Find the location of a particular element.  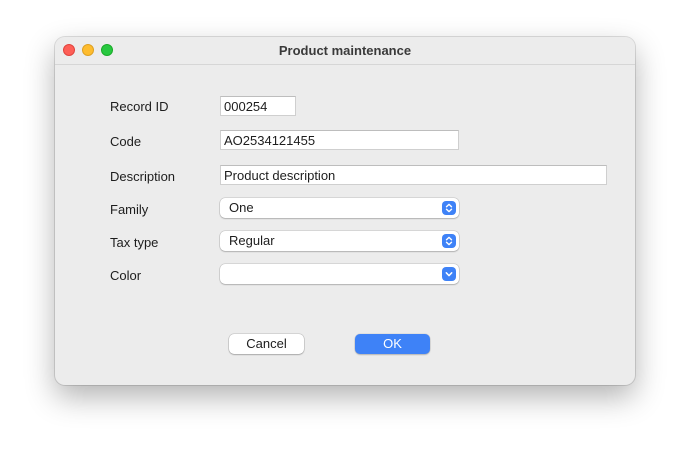

description-field is located at coordinates (413, 175).